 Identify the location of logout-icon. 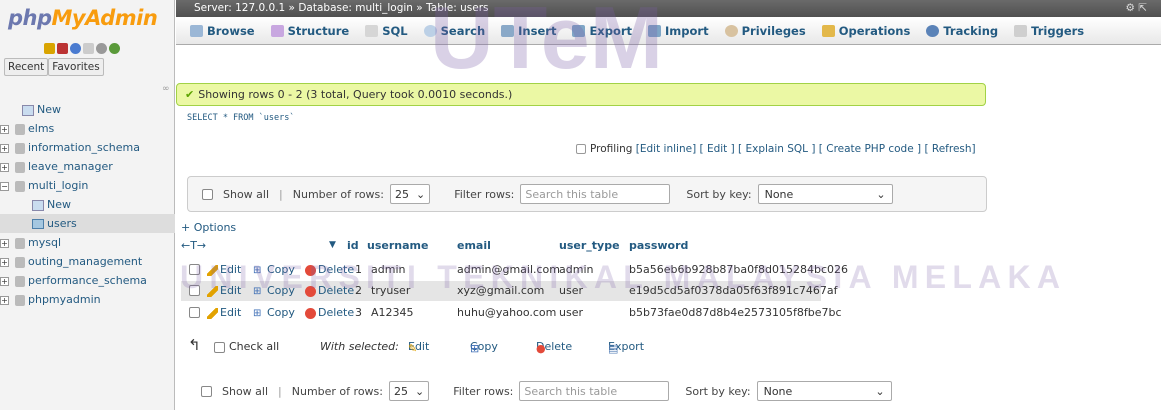
(62, 48).